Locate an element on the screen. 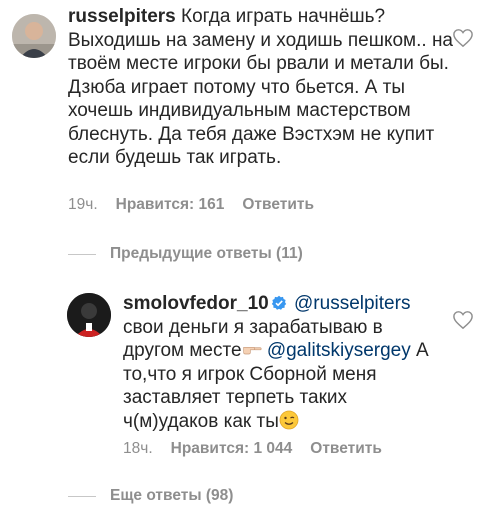 The image size is (494, 516). mention-link: @galitskiysergey is located at coordinates (339, 350).